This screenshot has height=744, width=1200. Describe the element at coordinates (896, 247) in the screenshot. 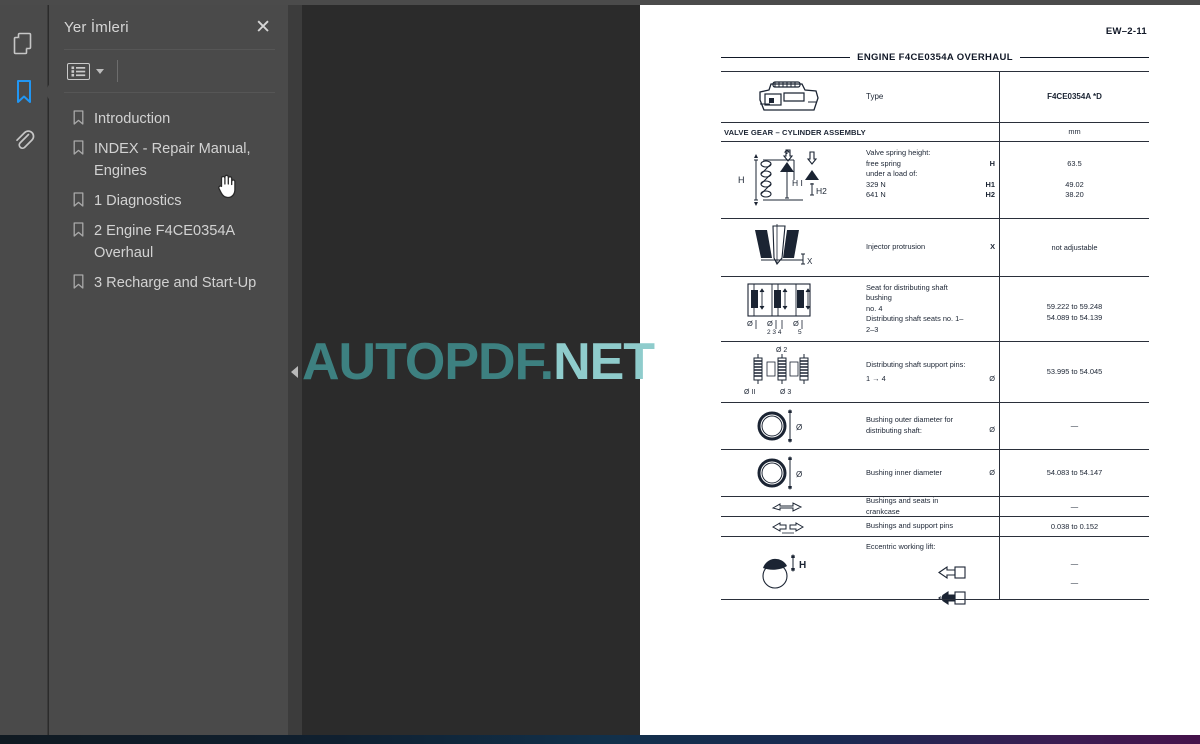

I see `row-desc-line: Injector protrusion` at that location.